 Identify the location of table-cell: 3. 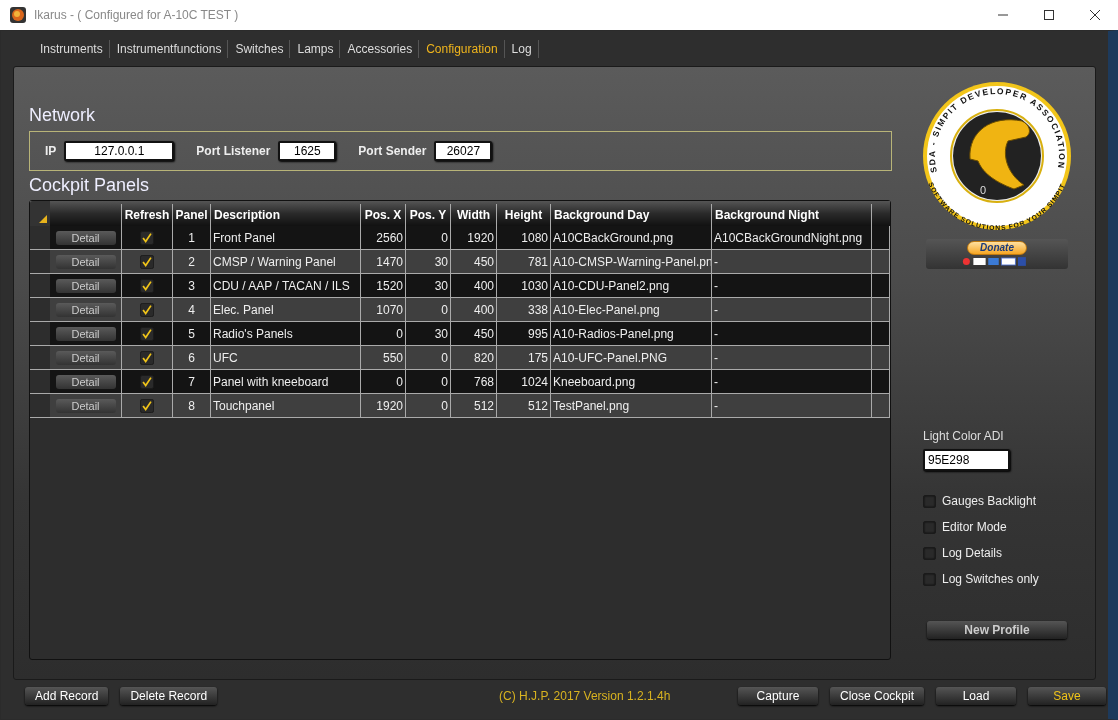
(192, 285).